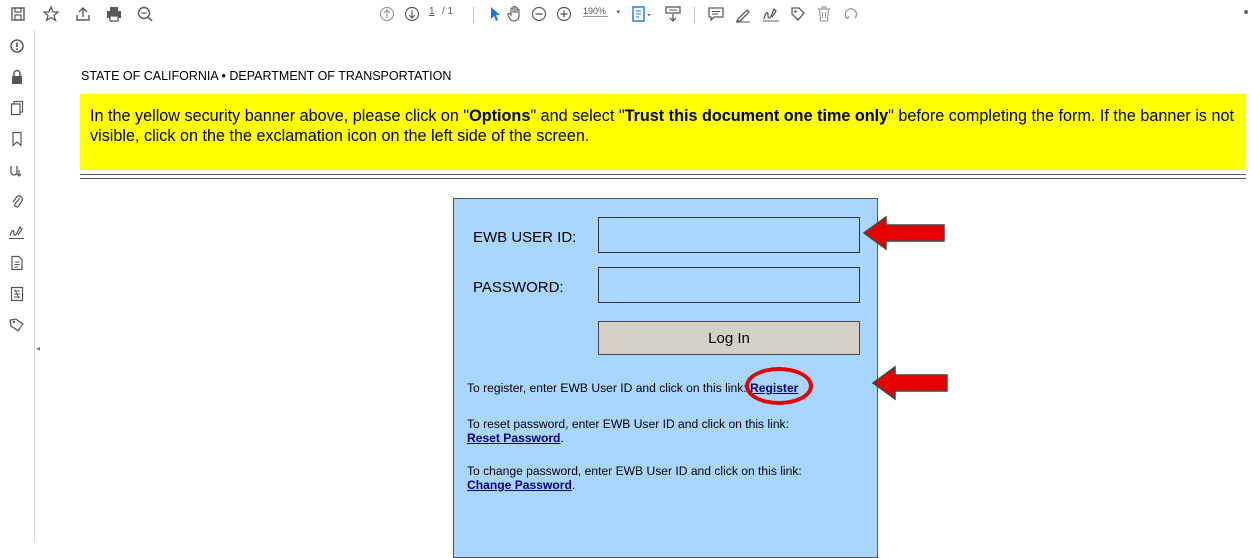 This screenshot has height=558, width=1252. I want to click on scroll-mode-icon, so click(673, 14).